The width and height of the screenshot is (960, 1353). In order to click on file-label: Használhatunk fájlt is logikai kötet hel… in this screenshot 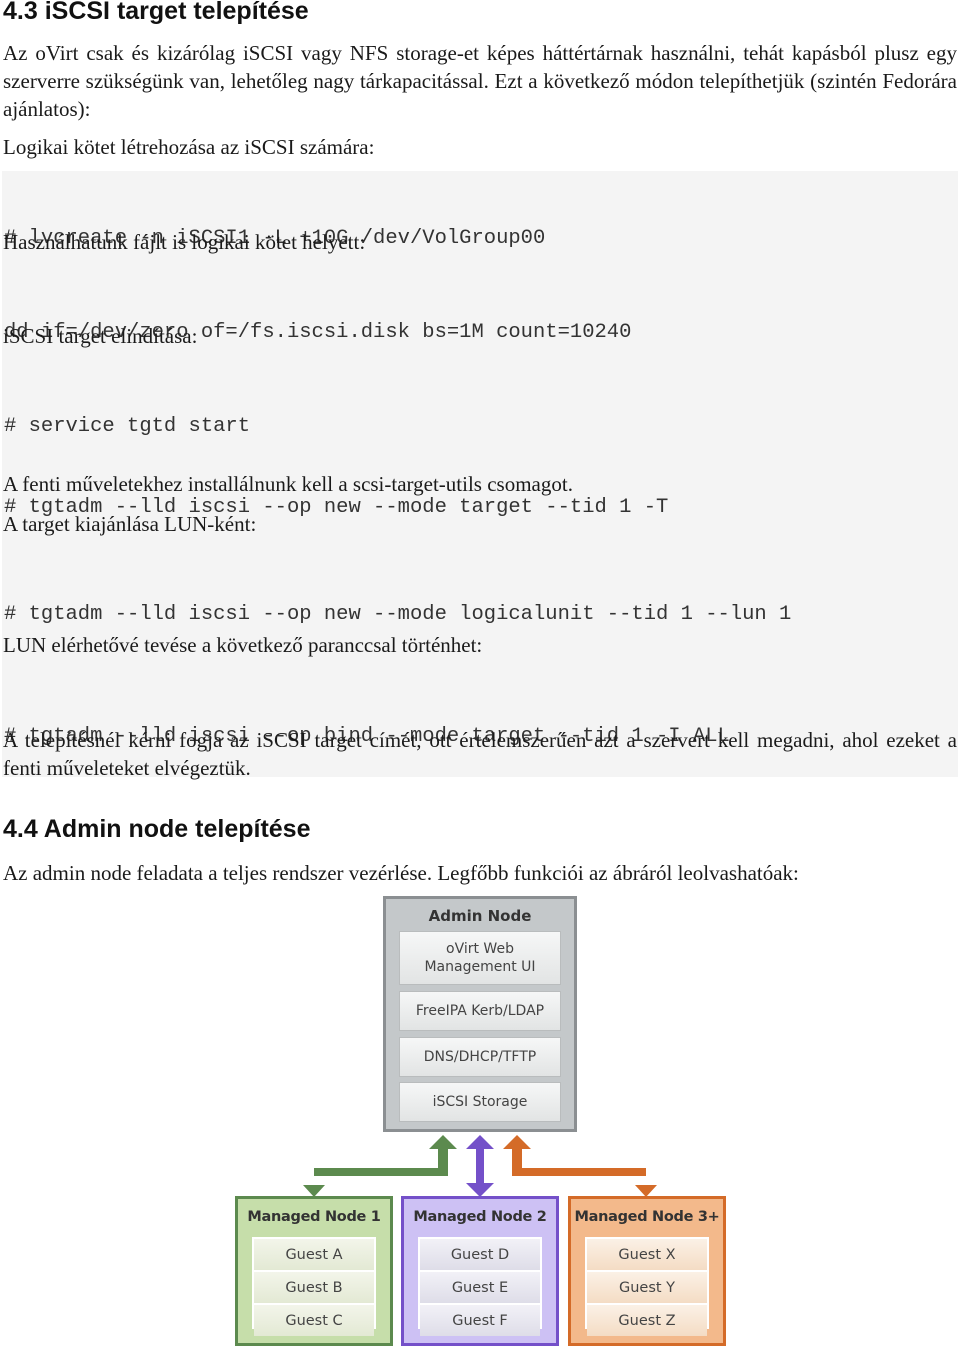, I will do `click(184, 242)`.